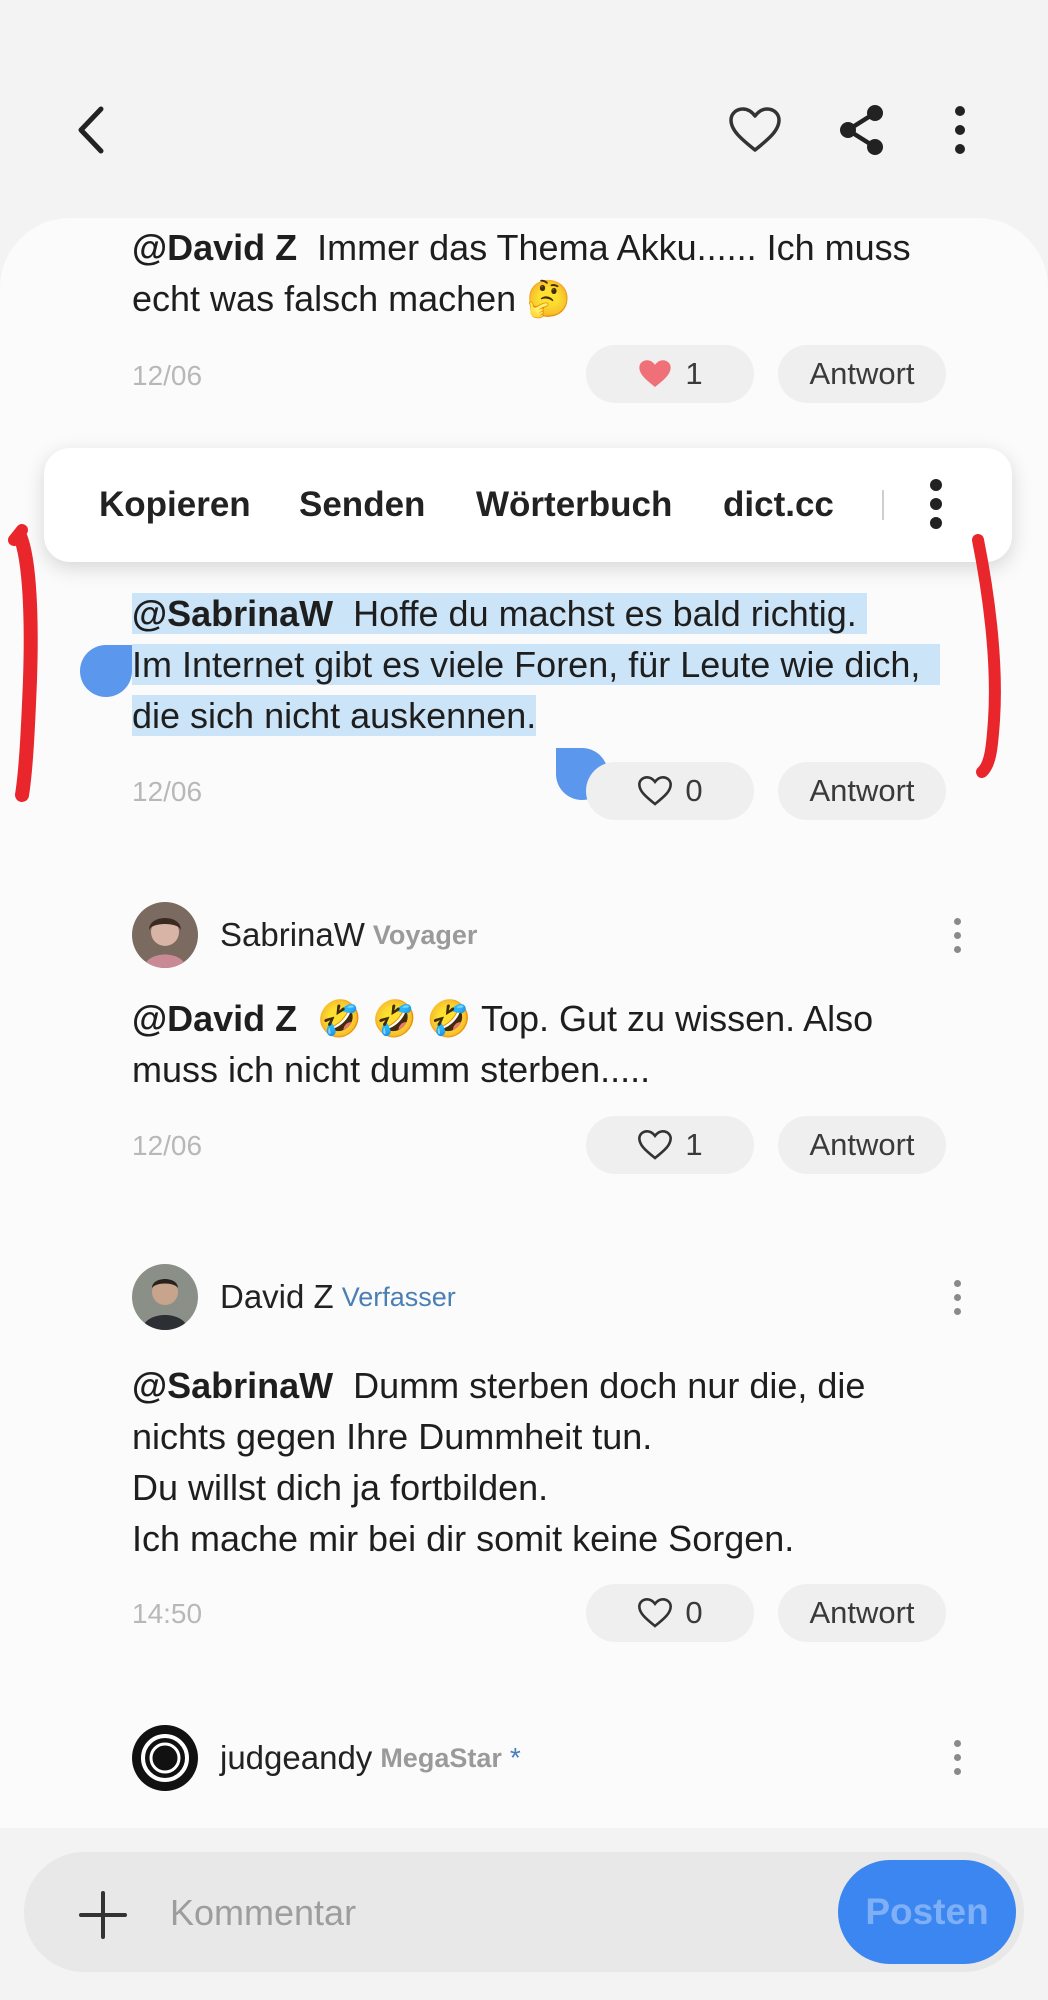  I want to click on mention: @SabrinaW, so click(232, 1385).